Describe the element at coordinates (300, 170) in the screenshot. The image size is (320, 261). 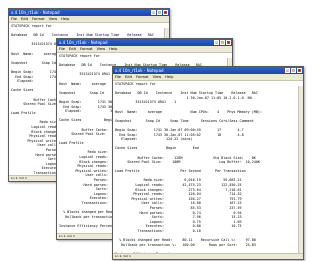
I see `vertical-scrollbar` at that location.